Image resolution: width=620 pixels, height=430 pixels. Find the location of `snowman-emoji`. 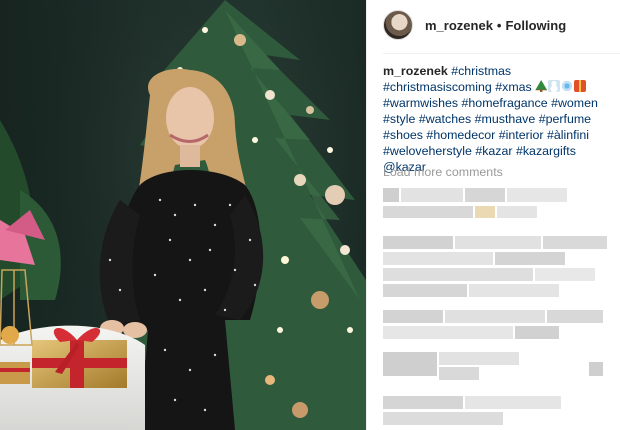

snowman-emoji is located at coordinates (554, 86).